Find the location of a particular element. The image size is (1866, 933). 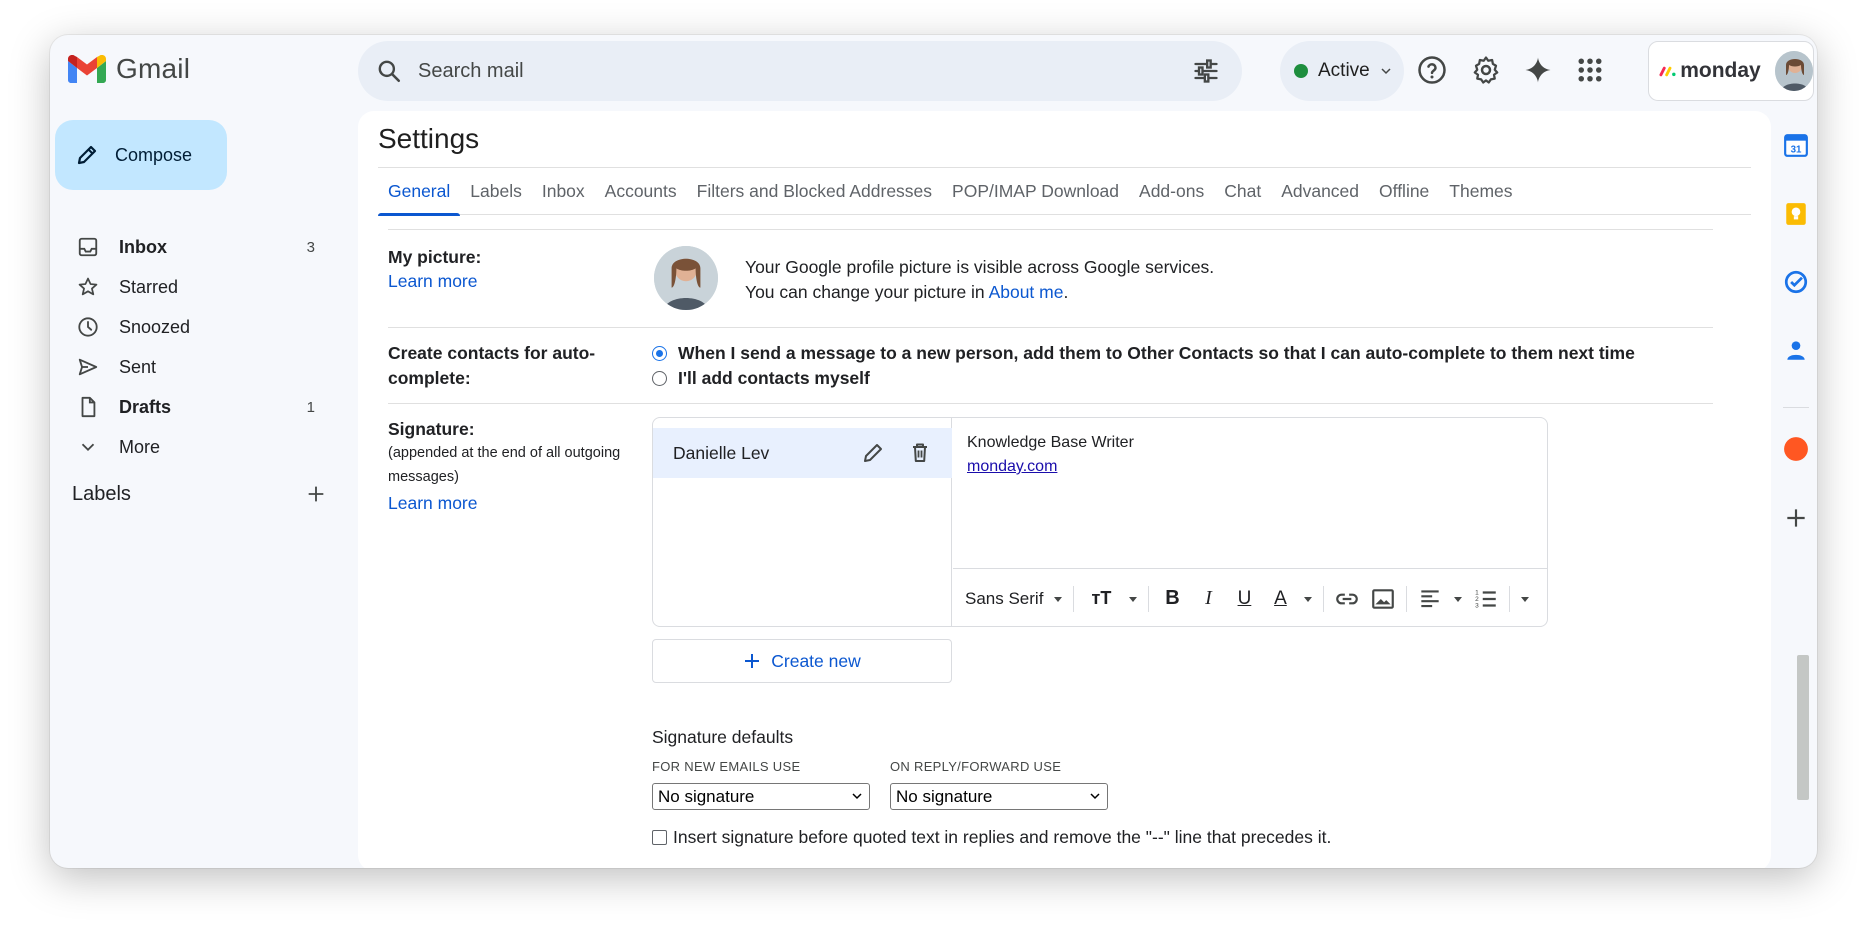

text-color-icon: A is located at coordinates (1280, 599).